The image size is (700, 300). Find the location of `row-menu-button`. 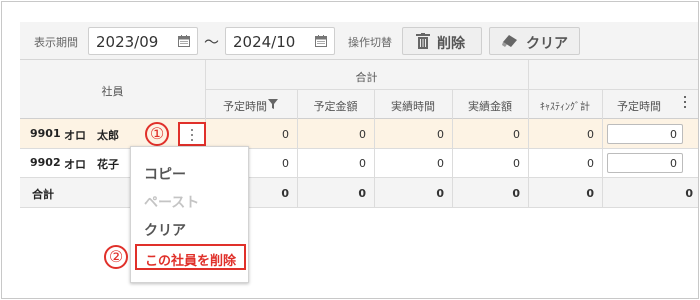

row-menu-button is located at coordinates (192, 134).